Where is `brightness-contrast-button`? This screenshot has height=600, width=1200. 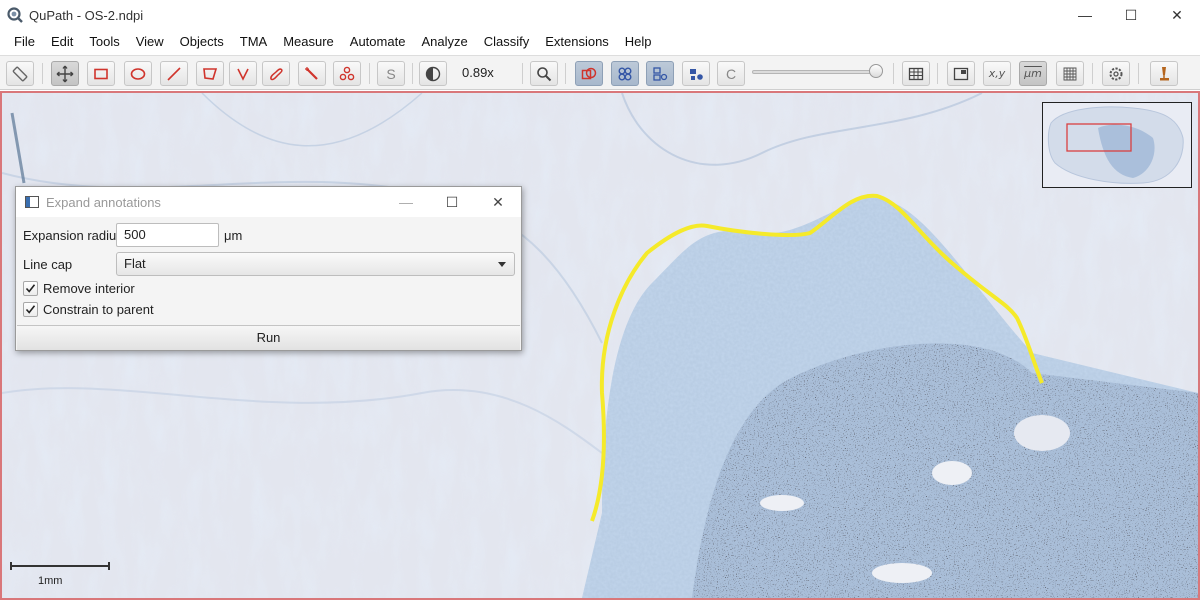
brightness-contrast-button is located at coordinates (433, 73).